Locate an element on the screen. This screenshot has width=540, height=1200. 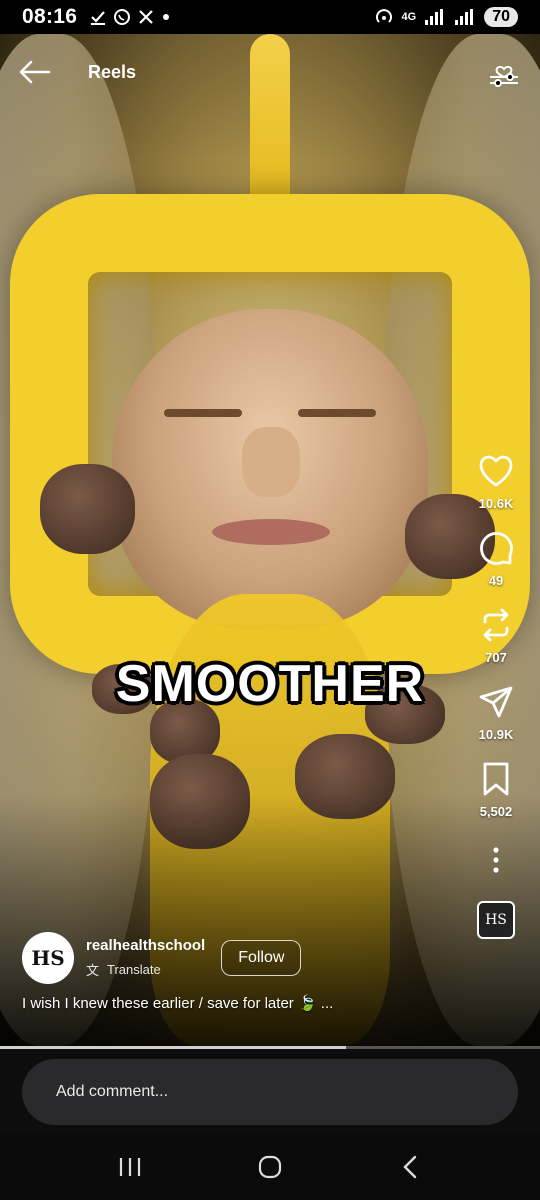
recent-apps-icon is located at coordinates (130, 1166).